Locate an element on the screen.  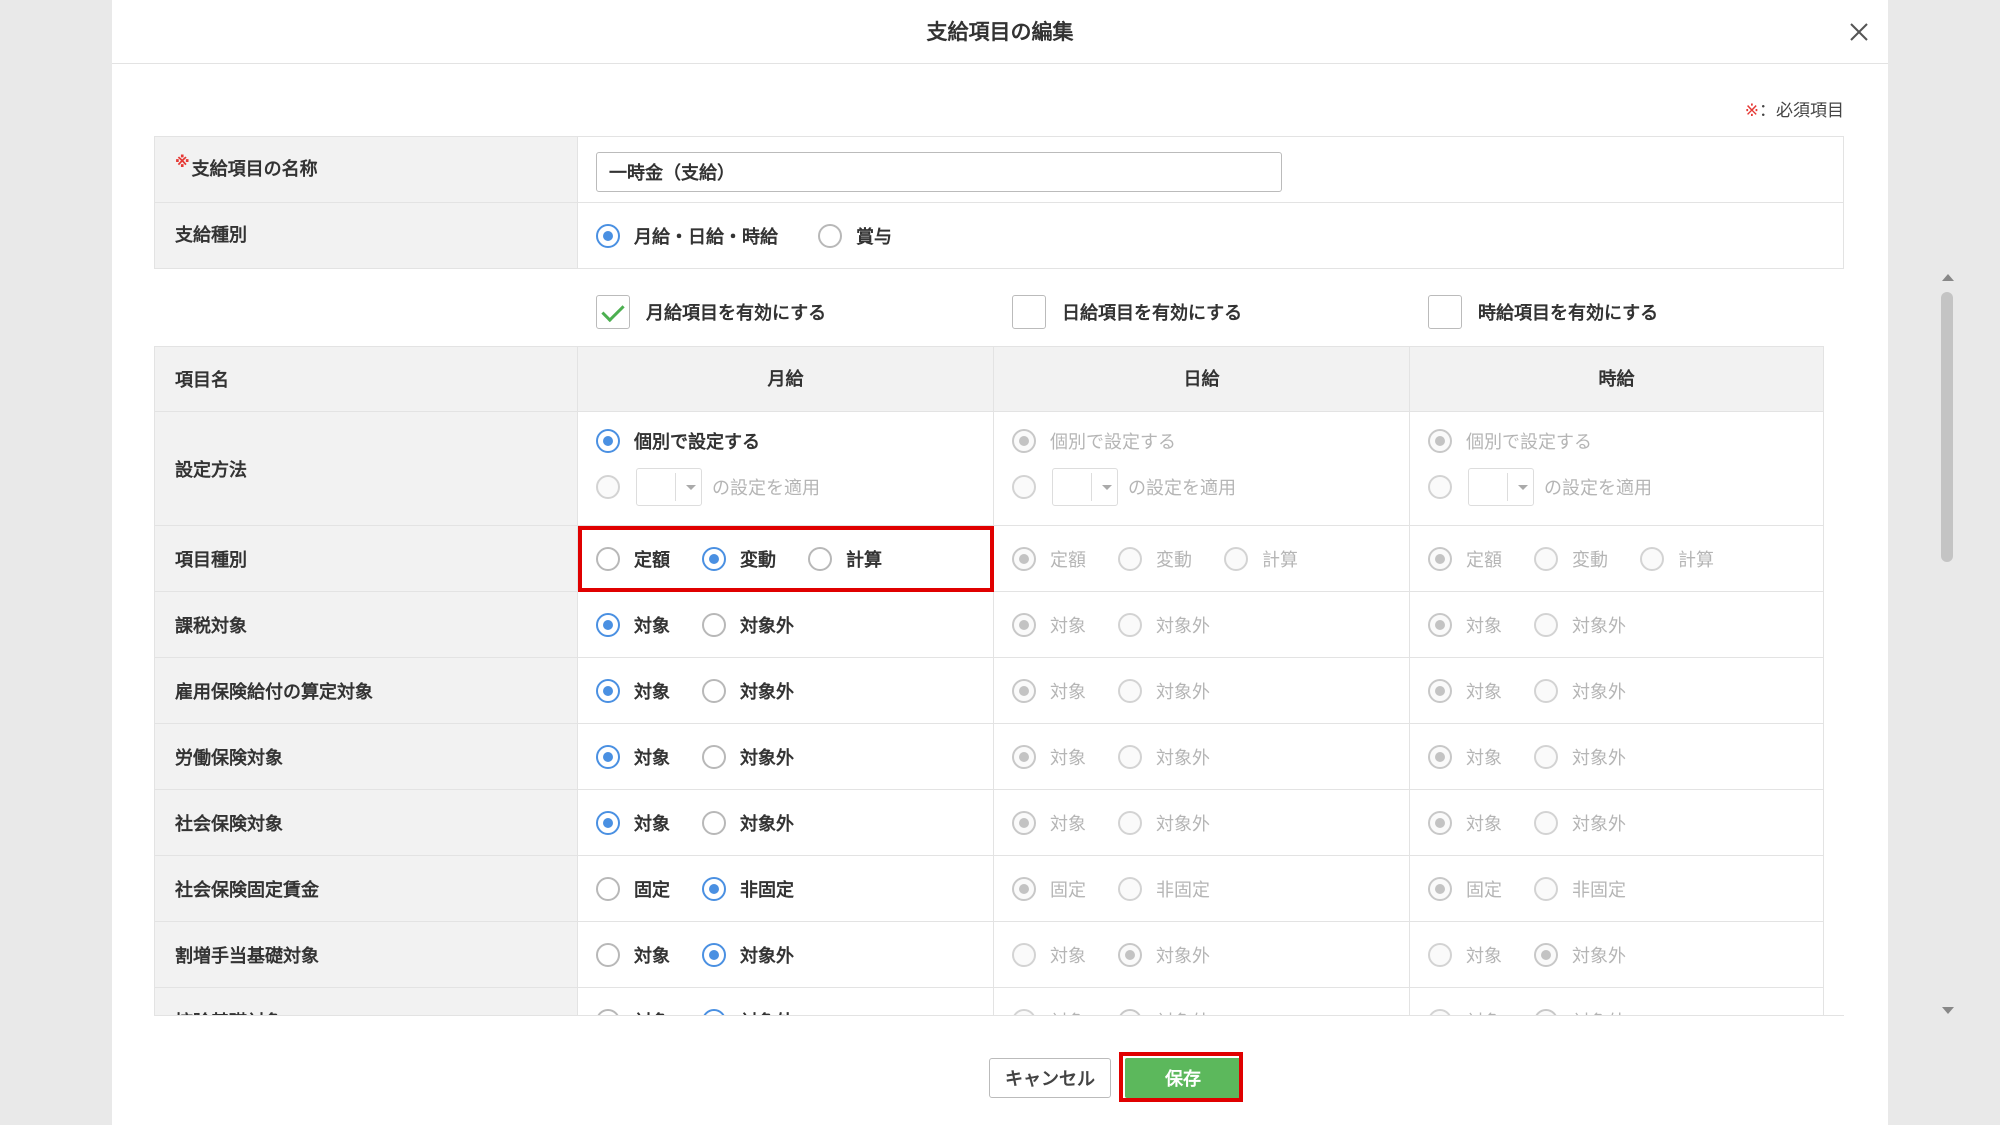
payment-type-bonus-option: 賞与 is located at coordinates (855, 236).